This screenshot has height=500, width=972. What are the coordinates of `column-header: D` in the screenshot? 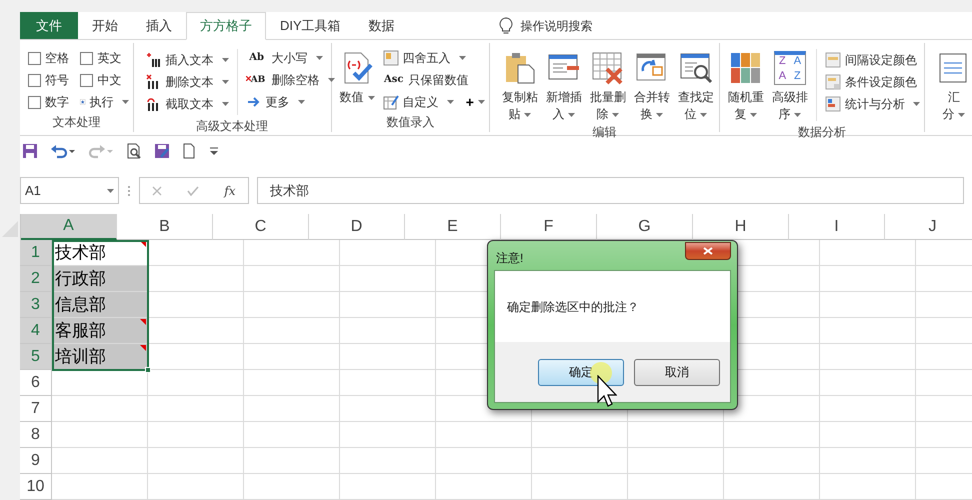 It's located at (357, 227).